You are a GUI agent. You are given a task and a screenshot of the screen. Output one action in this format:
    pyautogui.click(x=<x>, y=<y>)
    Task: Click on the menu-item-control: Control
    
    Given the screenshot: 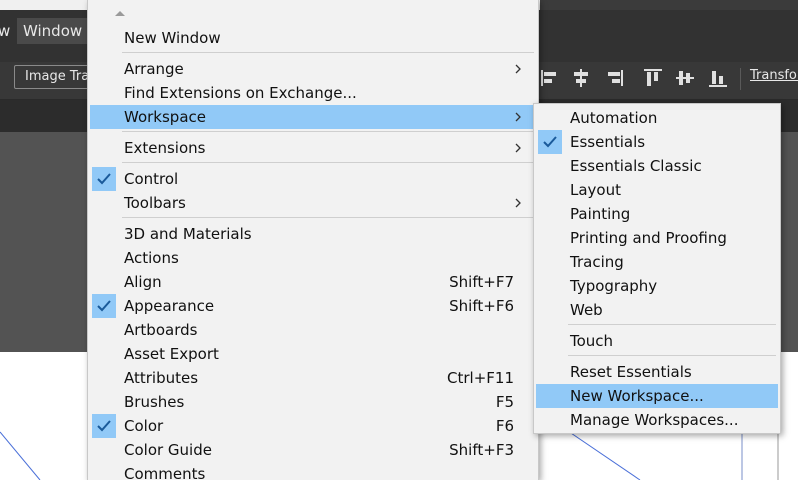 What is the action you would take?
    pyautogui.click(x=313, y=179)
    